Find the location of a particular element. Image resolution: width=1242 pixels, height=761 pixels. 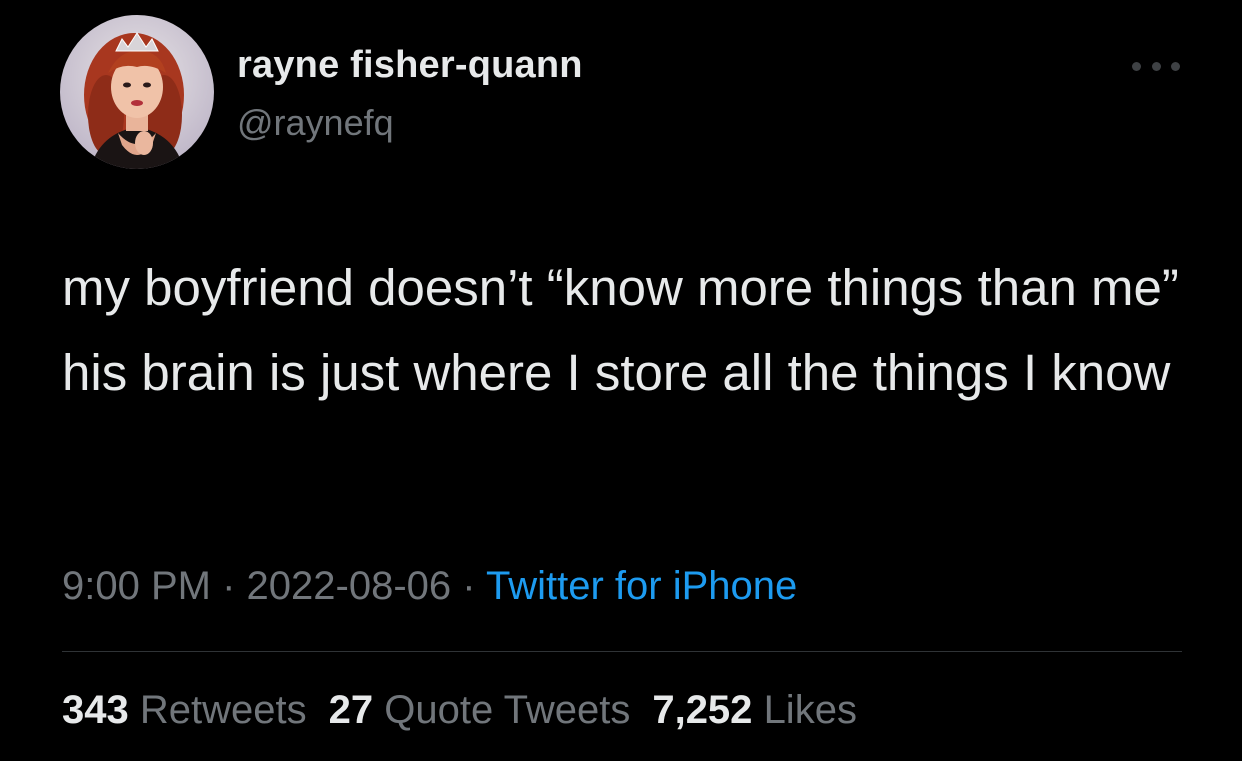

profile-photo-icon is located at coordinates (137, 92).